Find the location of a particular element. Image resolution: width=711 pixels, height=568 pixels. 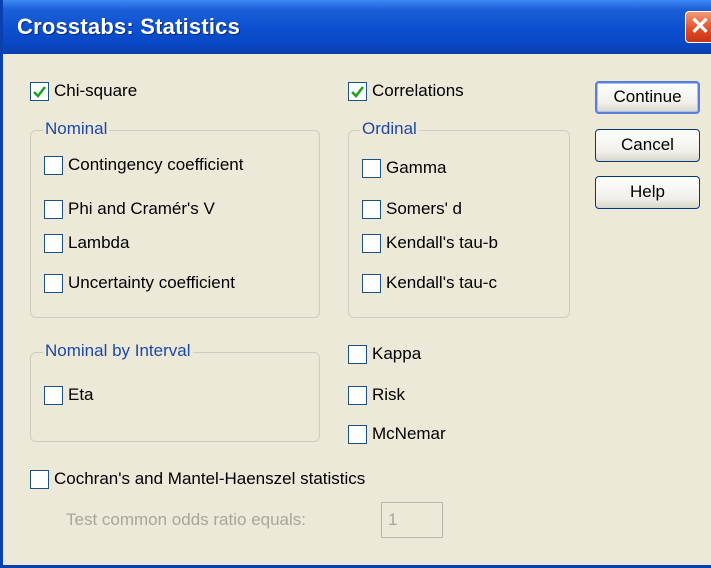

kendalls-tau-c-label: Kendall's tau-c is located at coordinates (441, 282).